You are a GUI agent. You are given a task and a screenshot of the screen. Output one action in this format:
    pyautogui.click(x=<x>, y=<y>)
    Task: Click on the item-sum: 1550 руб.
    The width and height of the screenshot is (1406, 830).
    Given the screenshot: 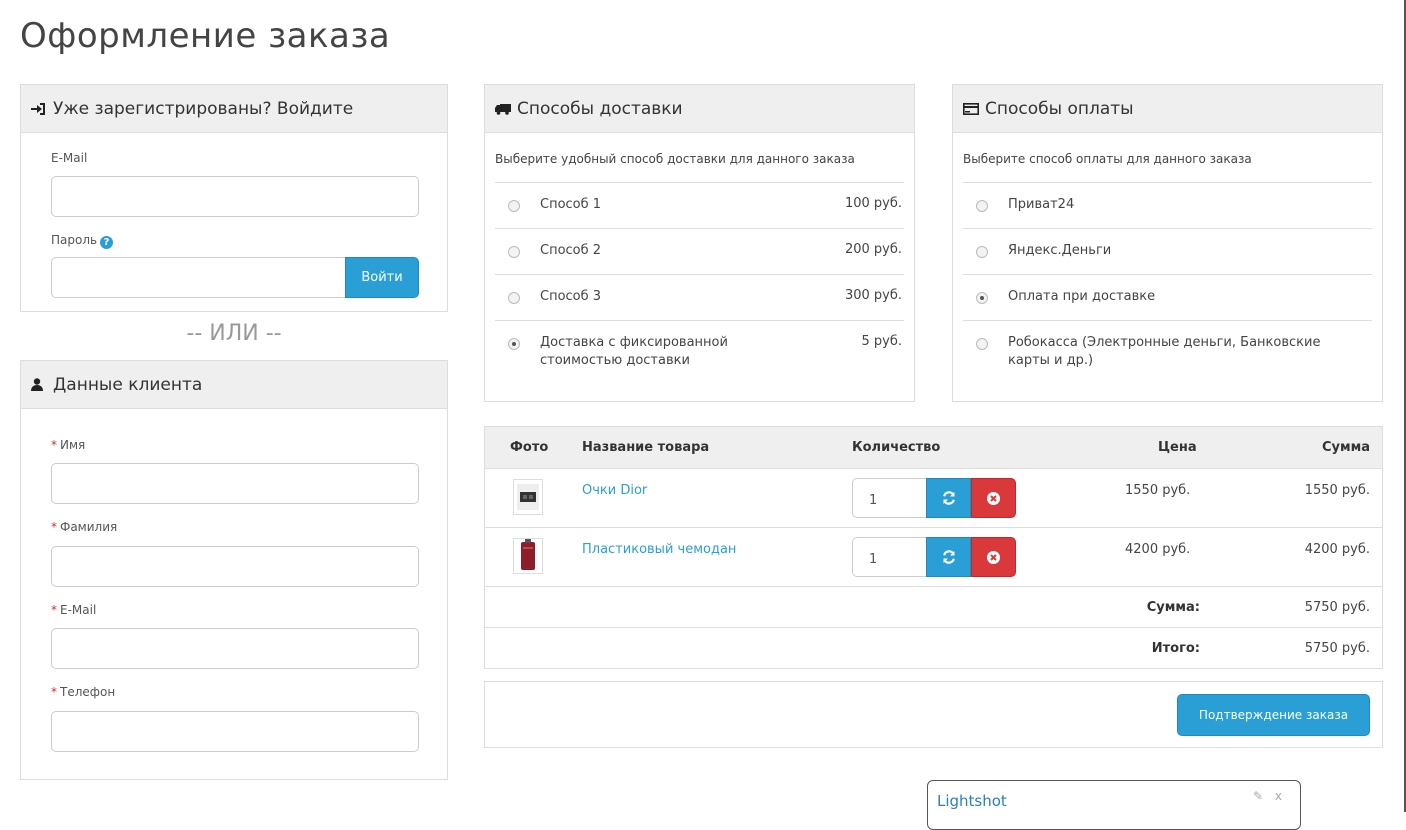 What is the action you would take?
    pyautogui.click(x=1337, y=490)
    